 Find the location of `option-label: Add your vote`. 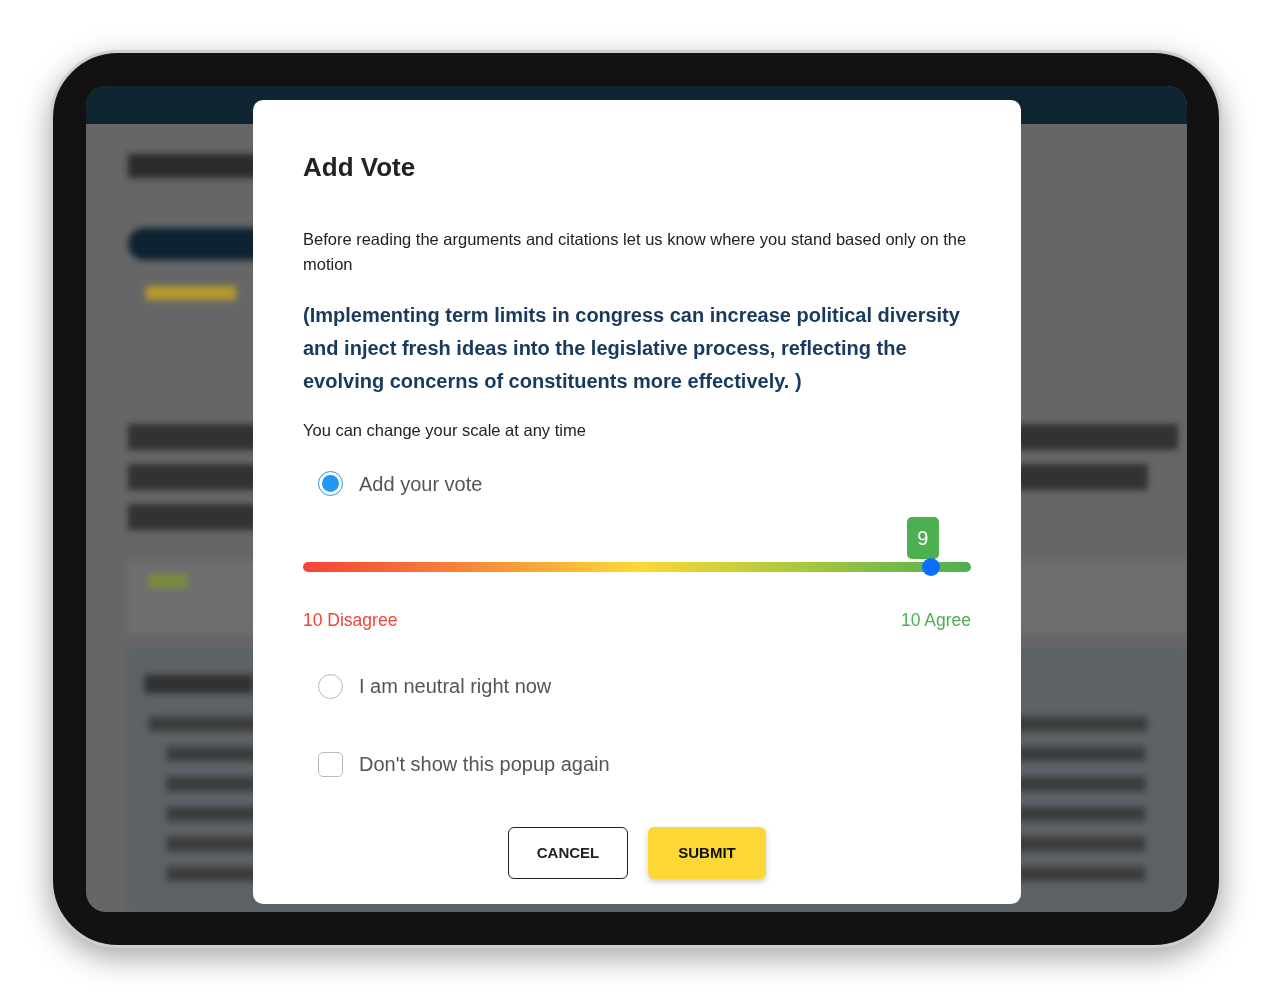

option-label: Add your vote is located at coordinates (421, 483).